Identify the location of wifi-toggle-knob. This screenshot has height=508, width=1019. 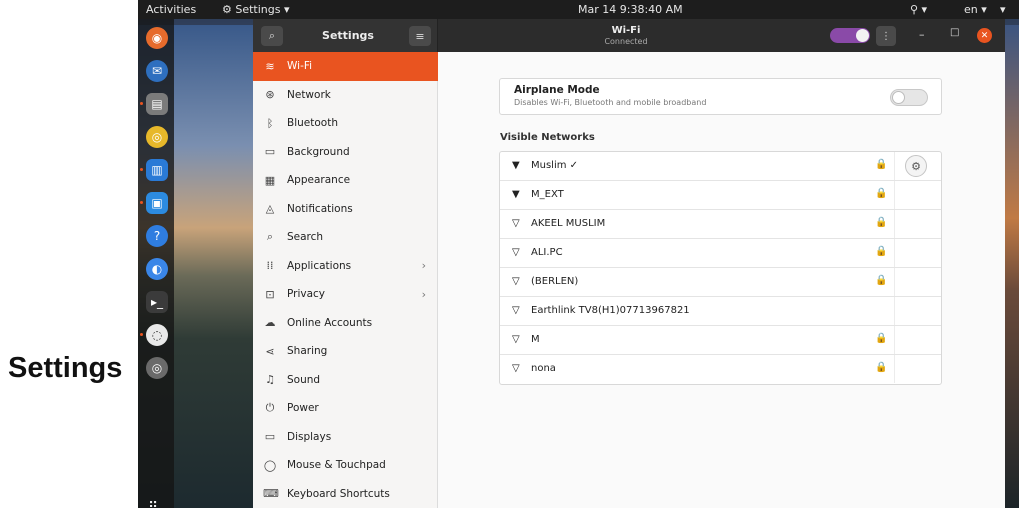
(862, 35).